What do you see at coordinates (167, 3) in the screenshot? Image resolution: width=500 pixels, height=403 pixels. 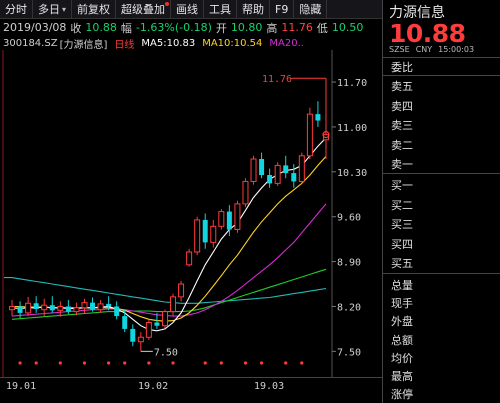 I see `notification-dot-icon` at bounding box center [167, 3].